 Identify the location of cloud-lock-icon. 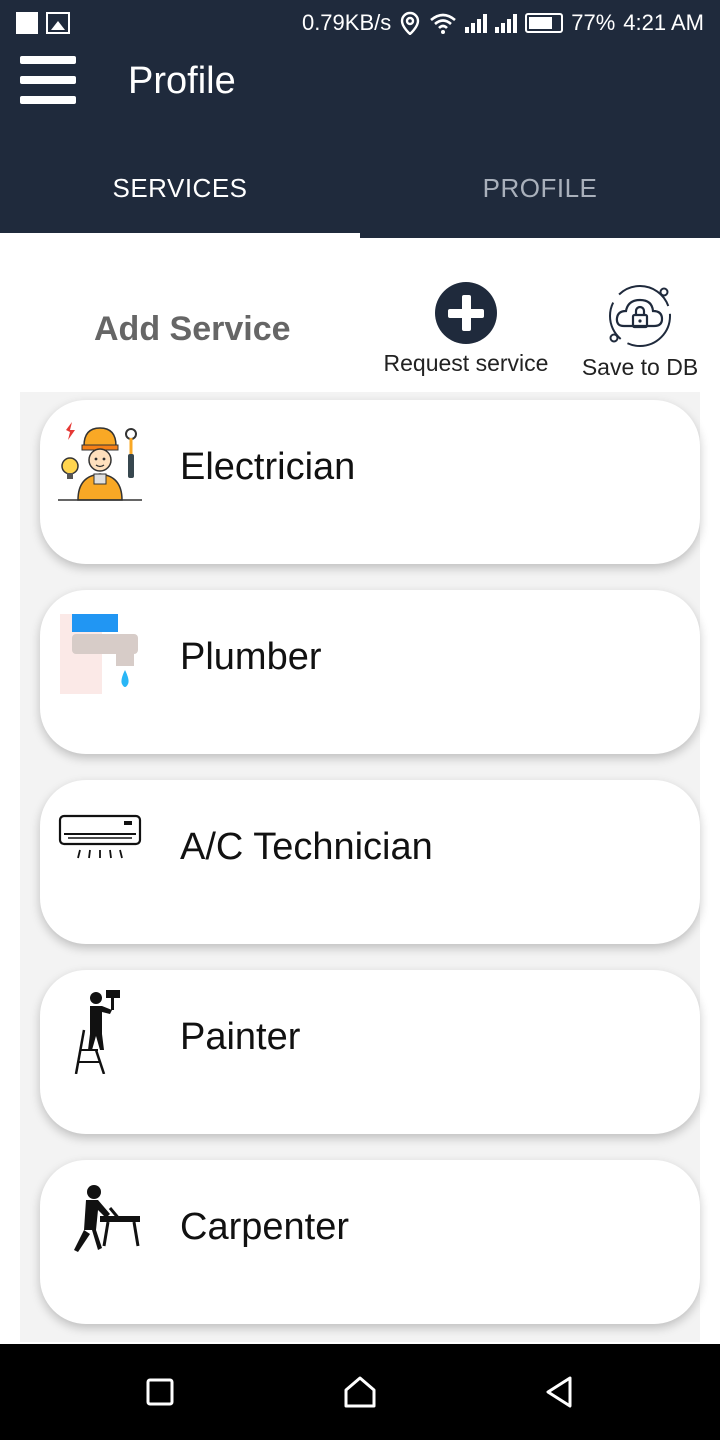
(640, 316).